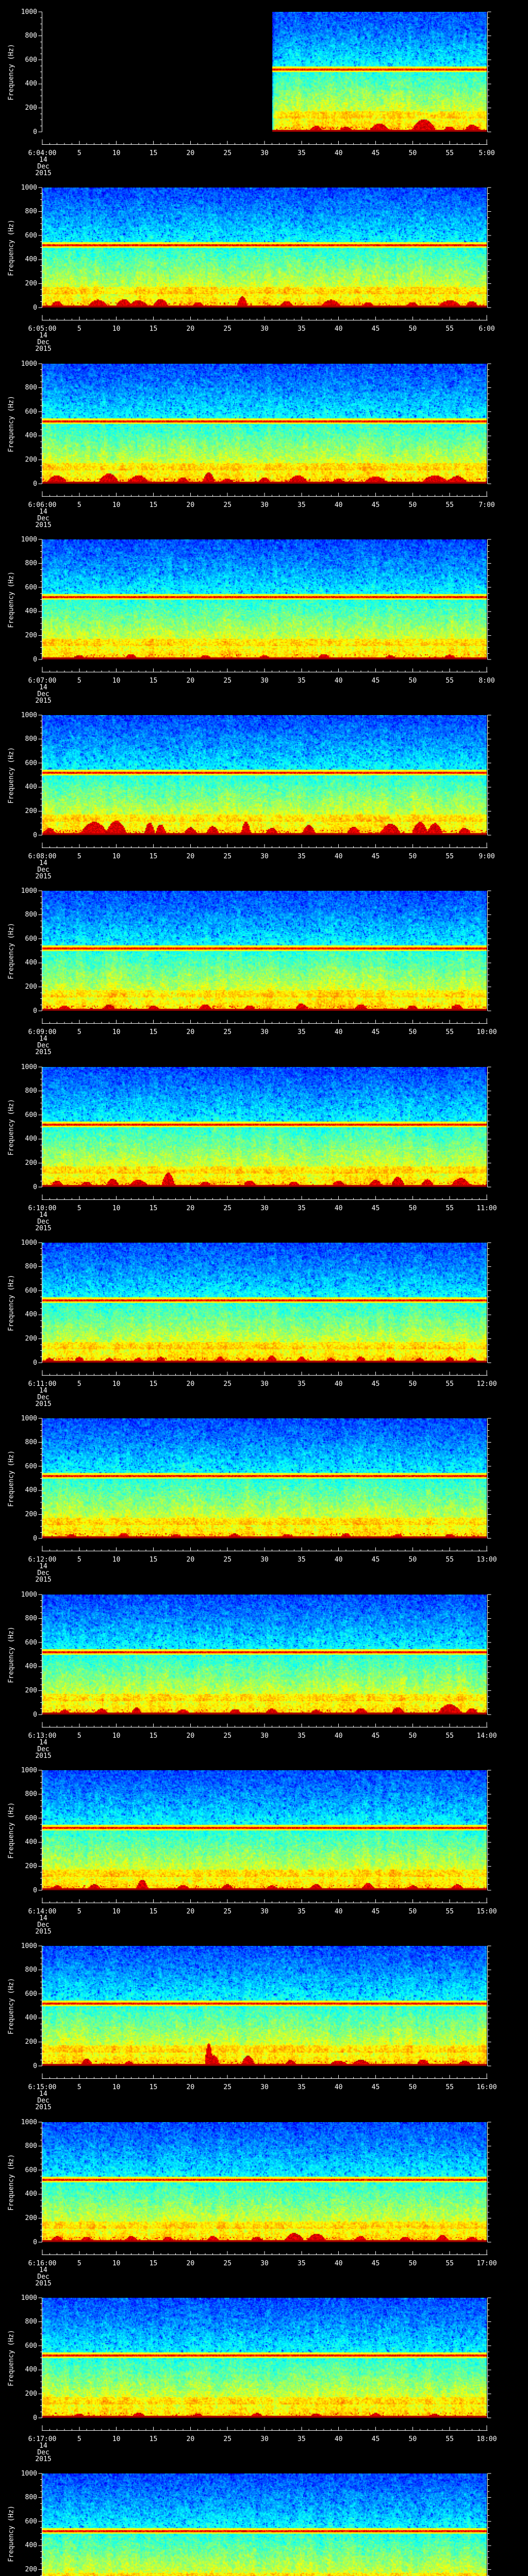 This screenshot has width=528, height=2576. I want to click on x-end-time-label: 18:00, so click(486, 2439).